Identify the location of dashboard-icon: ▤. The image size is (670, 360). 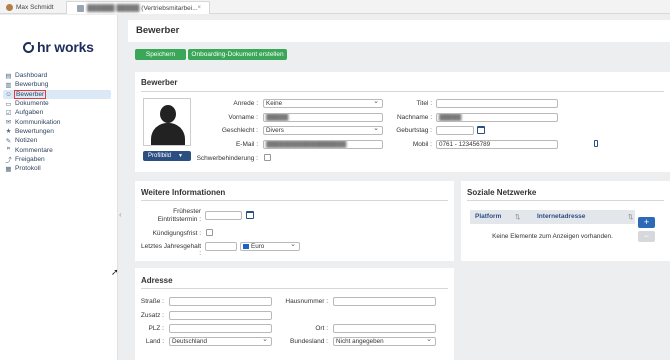
(8, 76).